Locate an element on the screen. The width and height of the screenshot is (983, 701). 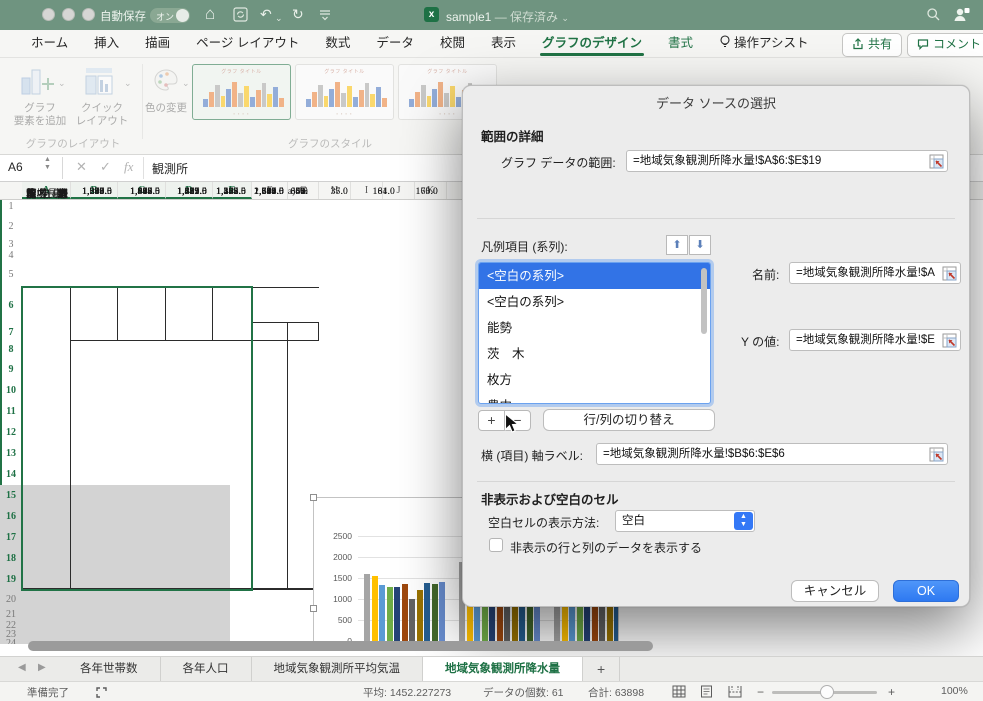
ribbon-tab-ホーム: ホーム is located at coordinates (49, 43).